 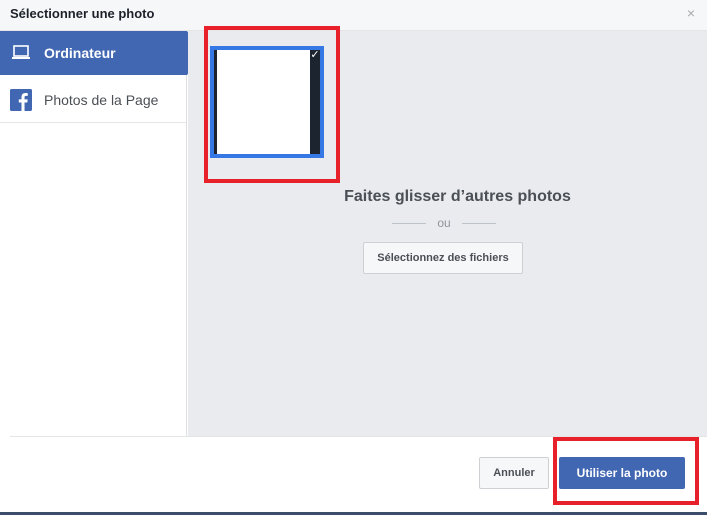 What do you see at coordinates (82, 13) in the screenshot?
I see `dialog-title: Sélectionner une photo` at bounding box center [82, 13].